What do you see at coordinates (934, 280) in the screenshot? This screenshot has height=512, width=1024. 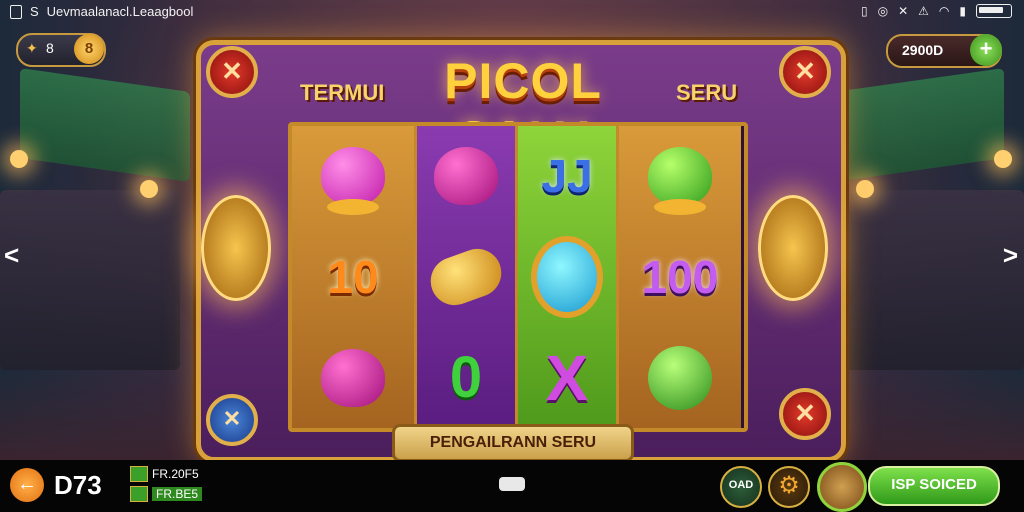 I see `right-arcade-machine` at bounding box center [934, 280].